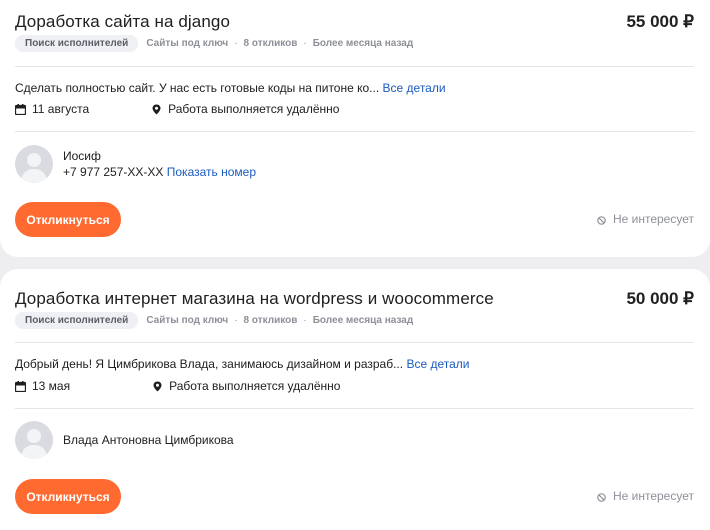 Image resolution: width=710 pixels, height=530 pixels. I want to click on job-date: 13 мая, so click(51, 386).